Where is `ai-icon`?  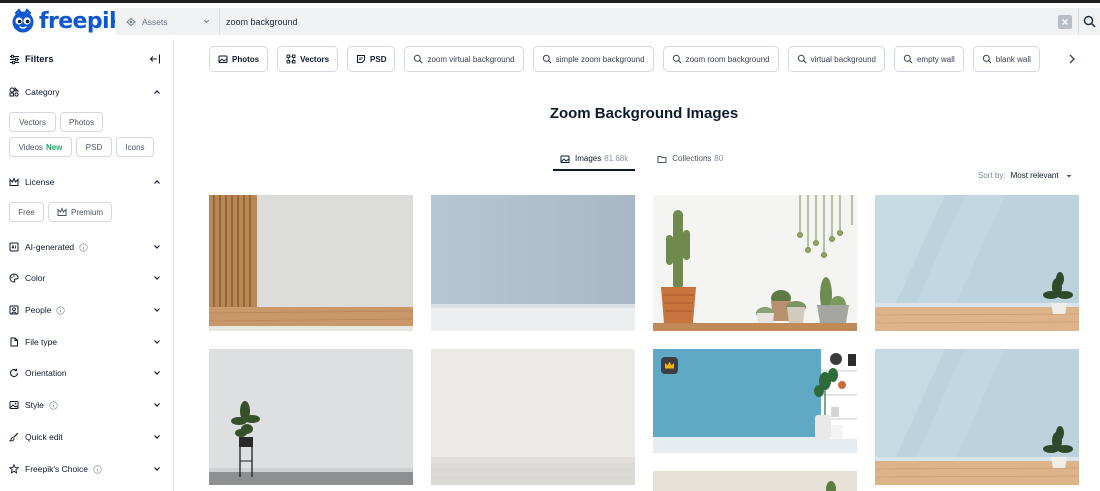
ai-icon is located at coordinates (14, 247).